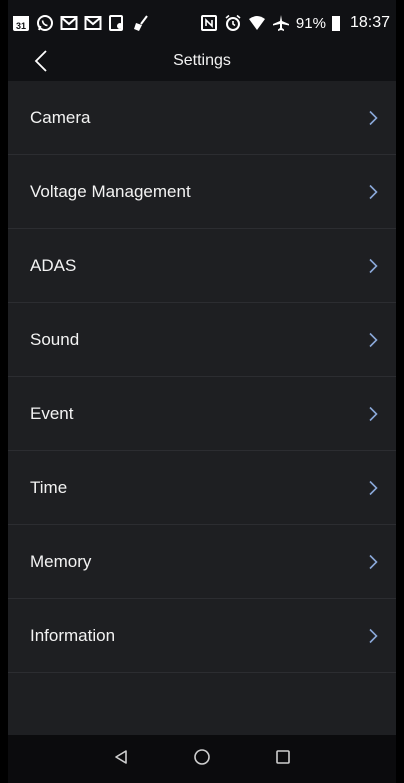 This screenshot has height=783, width=404. I want to click on battery-icon, so click(335, 23).